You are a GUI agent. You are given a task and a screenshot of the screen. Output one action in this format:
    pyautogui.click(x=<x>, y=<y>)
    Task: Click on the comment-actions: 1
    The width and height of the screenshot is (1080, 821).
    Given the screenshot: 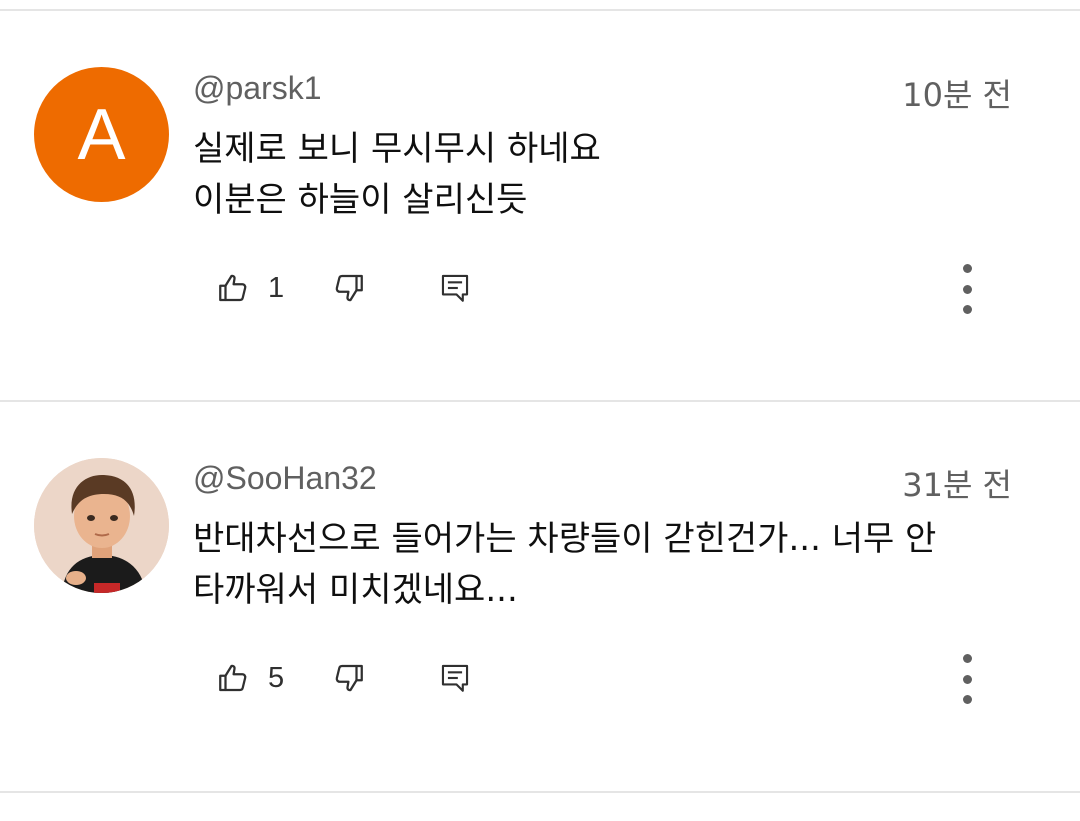 What is the action you would take?
    pyautogui.click(x=344, y=288)
    